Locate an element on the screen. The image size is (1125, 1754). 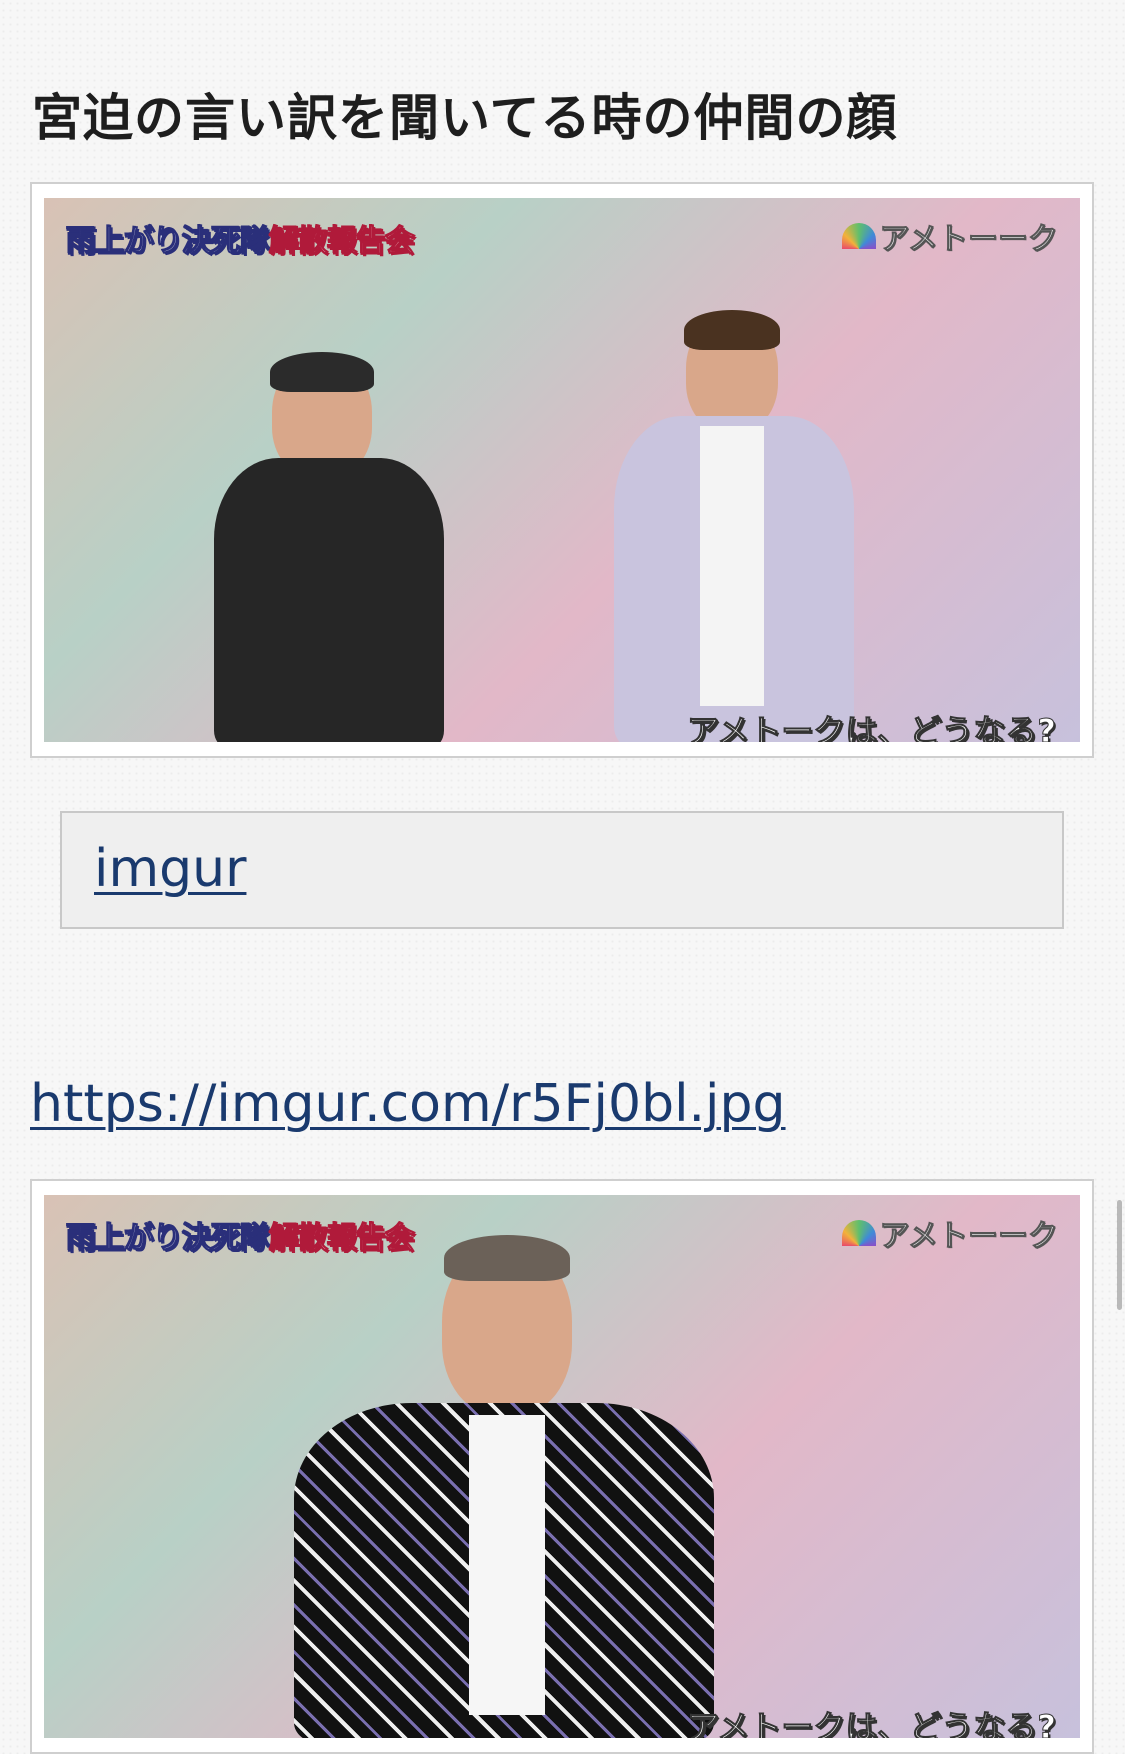
post-title: 宮迫の言い訳を聞いてる時の仲間の顔 is located at coordinates (465, 118).